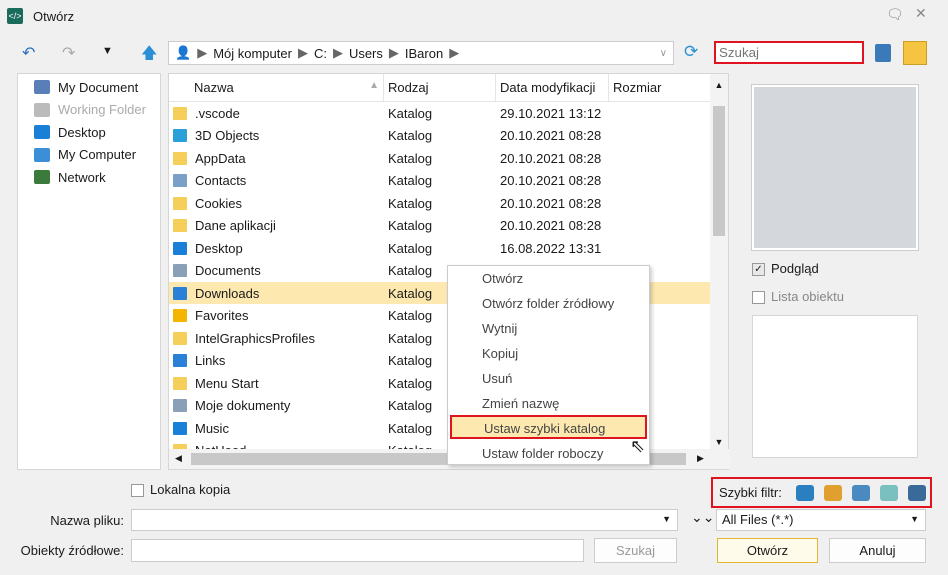 The image size is (948, 575). Describe the element at coordinates (320, 53) in the screenshot. I see `breadcrumb-segment: C:` at that location.